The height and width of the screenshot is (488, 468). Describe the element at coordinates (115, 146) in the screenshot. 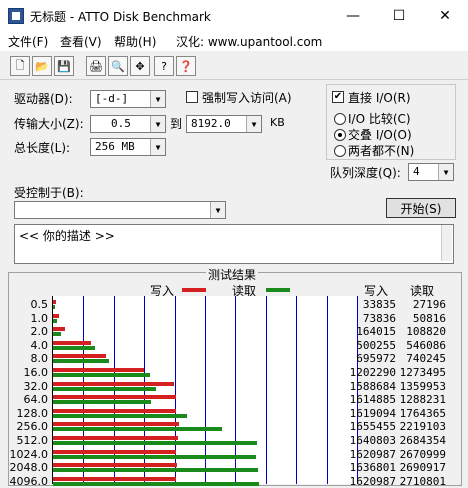

I see `total-length-value: 256 MB` at that location.